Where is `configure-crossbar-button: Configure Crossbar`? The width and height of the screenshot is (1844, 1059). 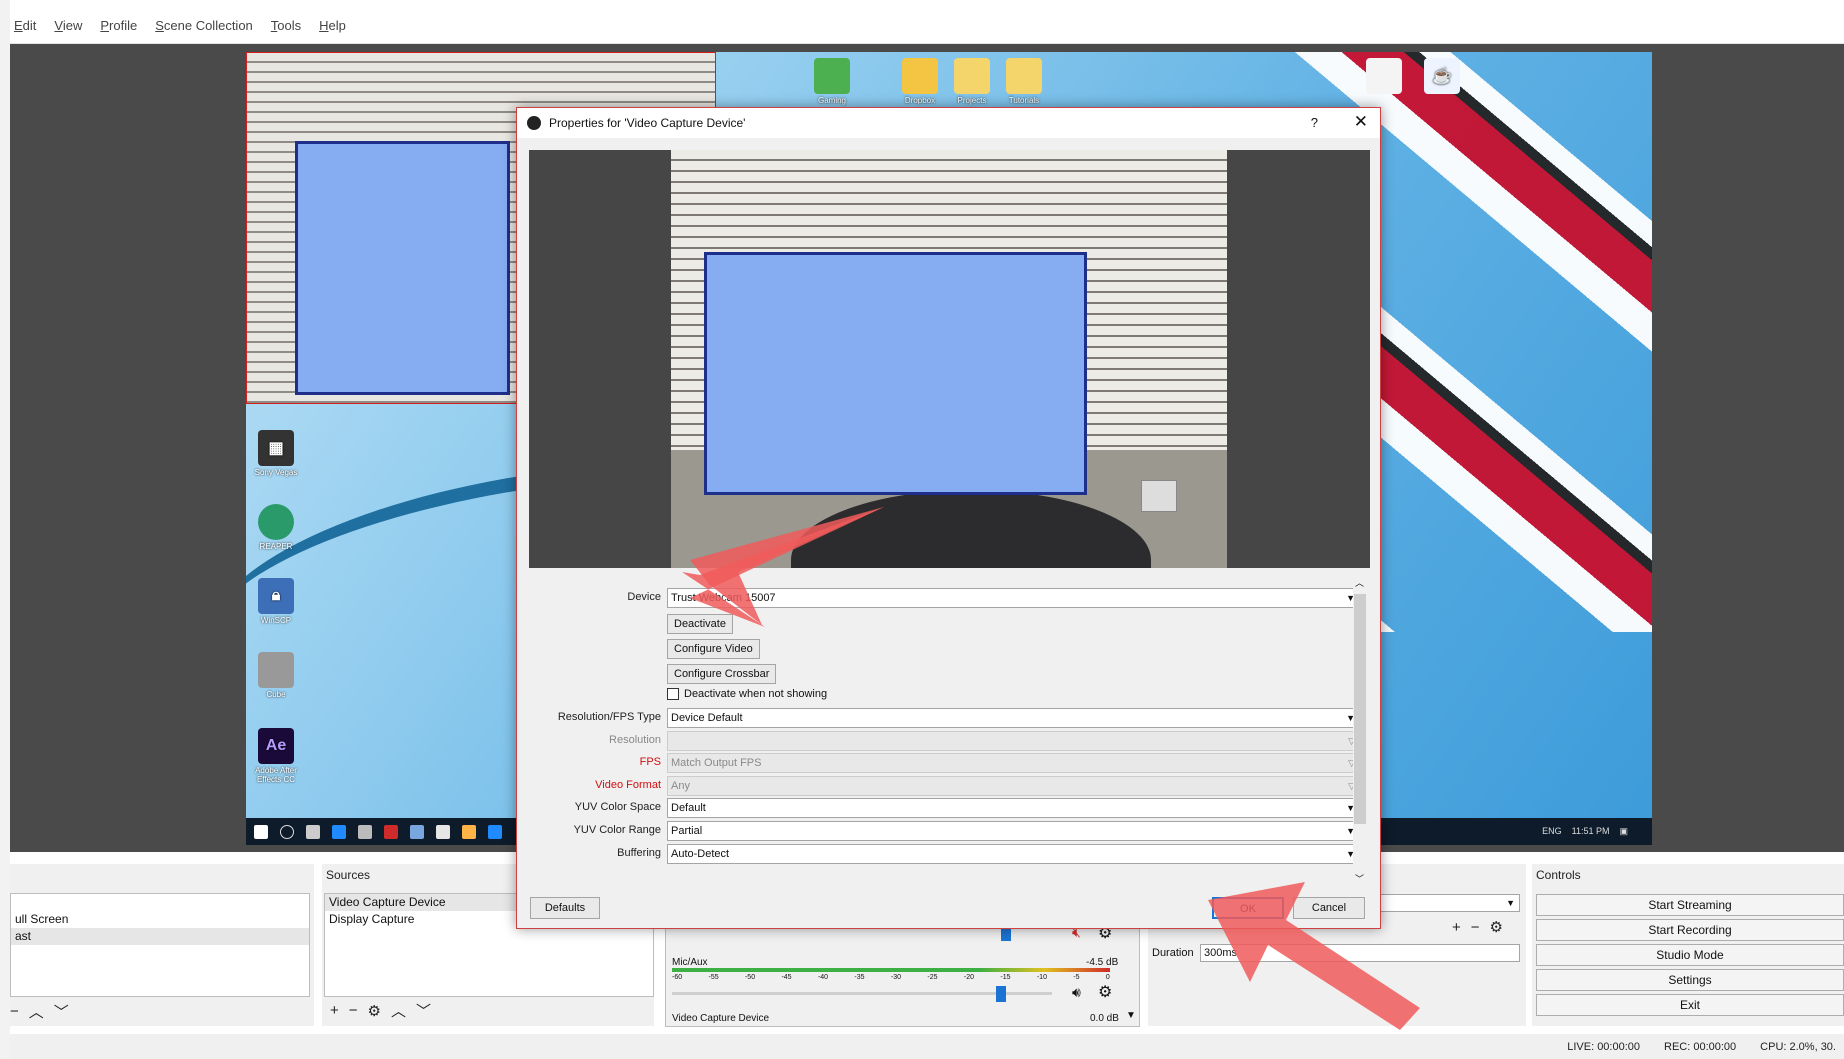
configure-crossbar-button: Configure Crossbar is located at coordinates (722, 674).